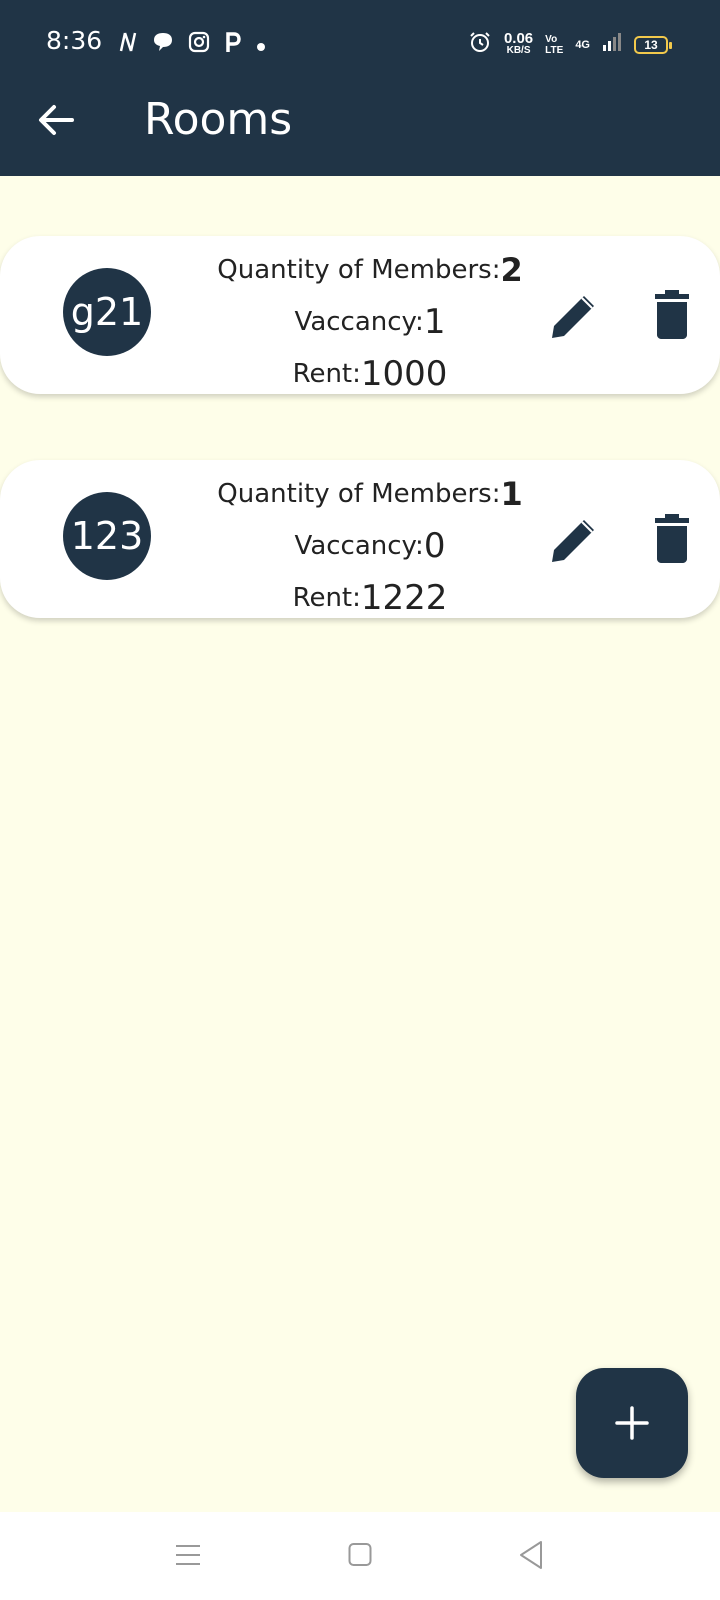 This screenshot has height=1600, width=720. Describe the element at coordinates (511, 494) in the screenshot. I see `members-value: 1` at that location.